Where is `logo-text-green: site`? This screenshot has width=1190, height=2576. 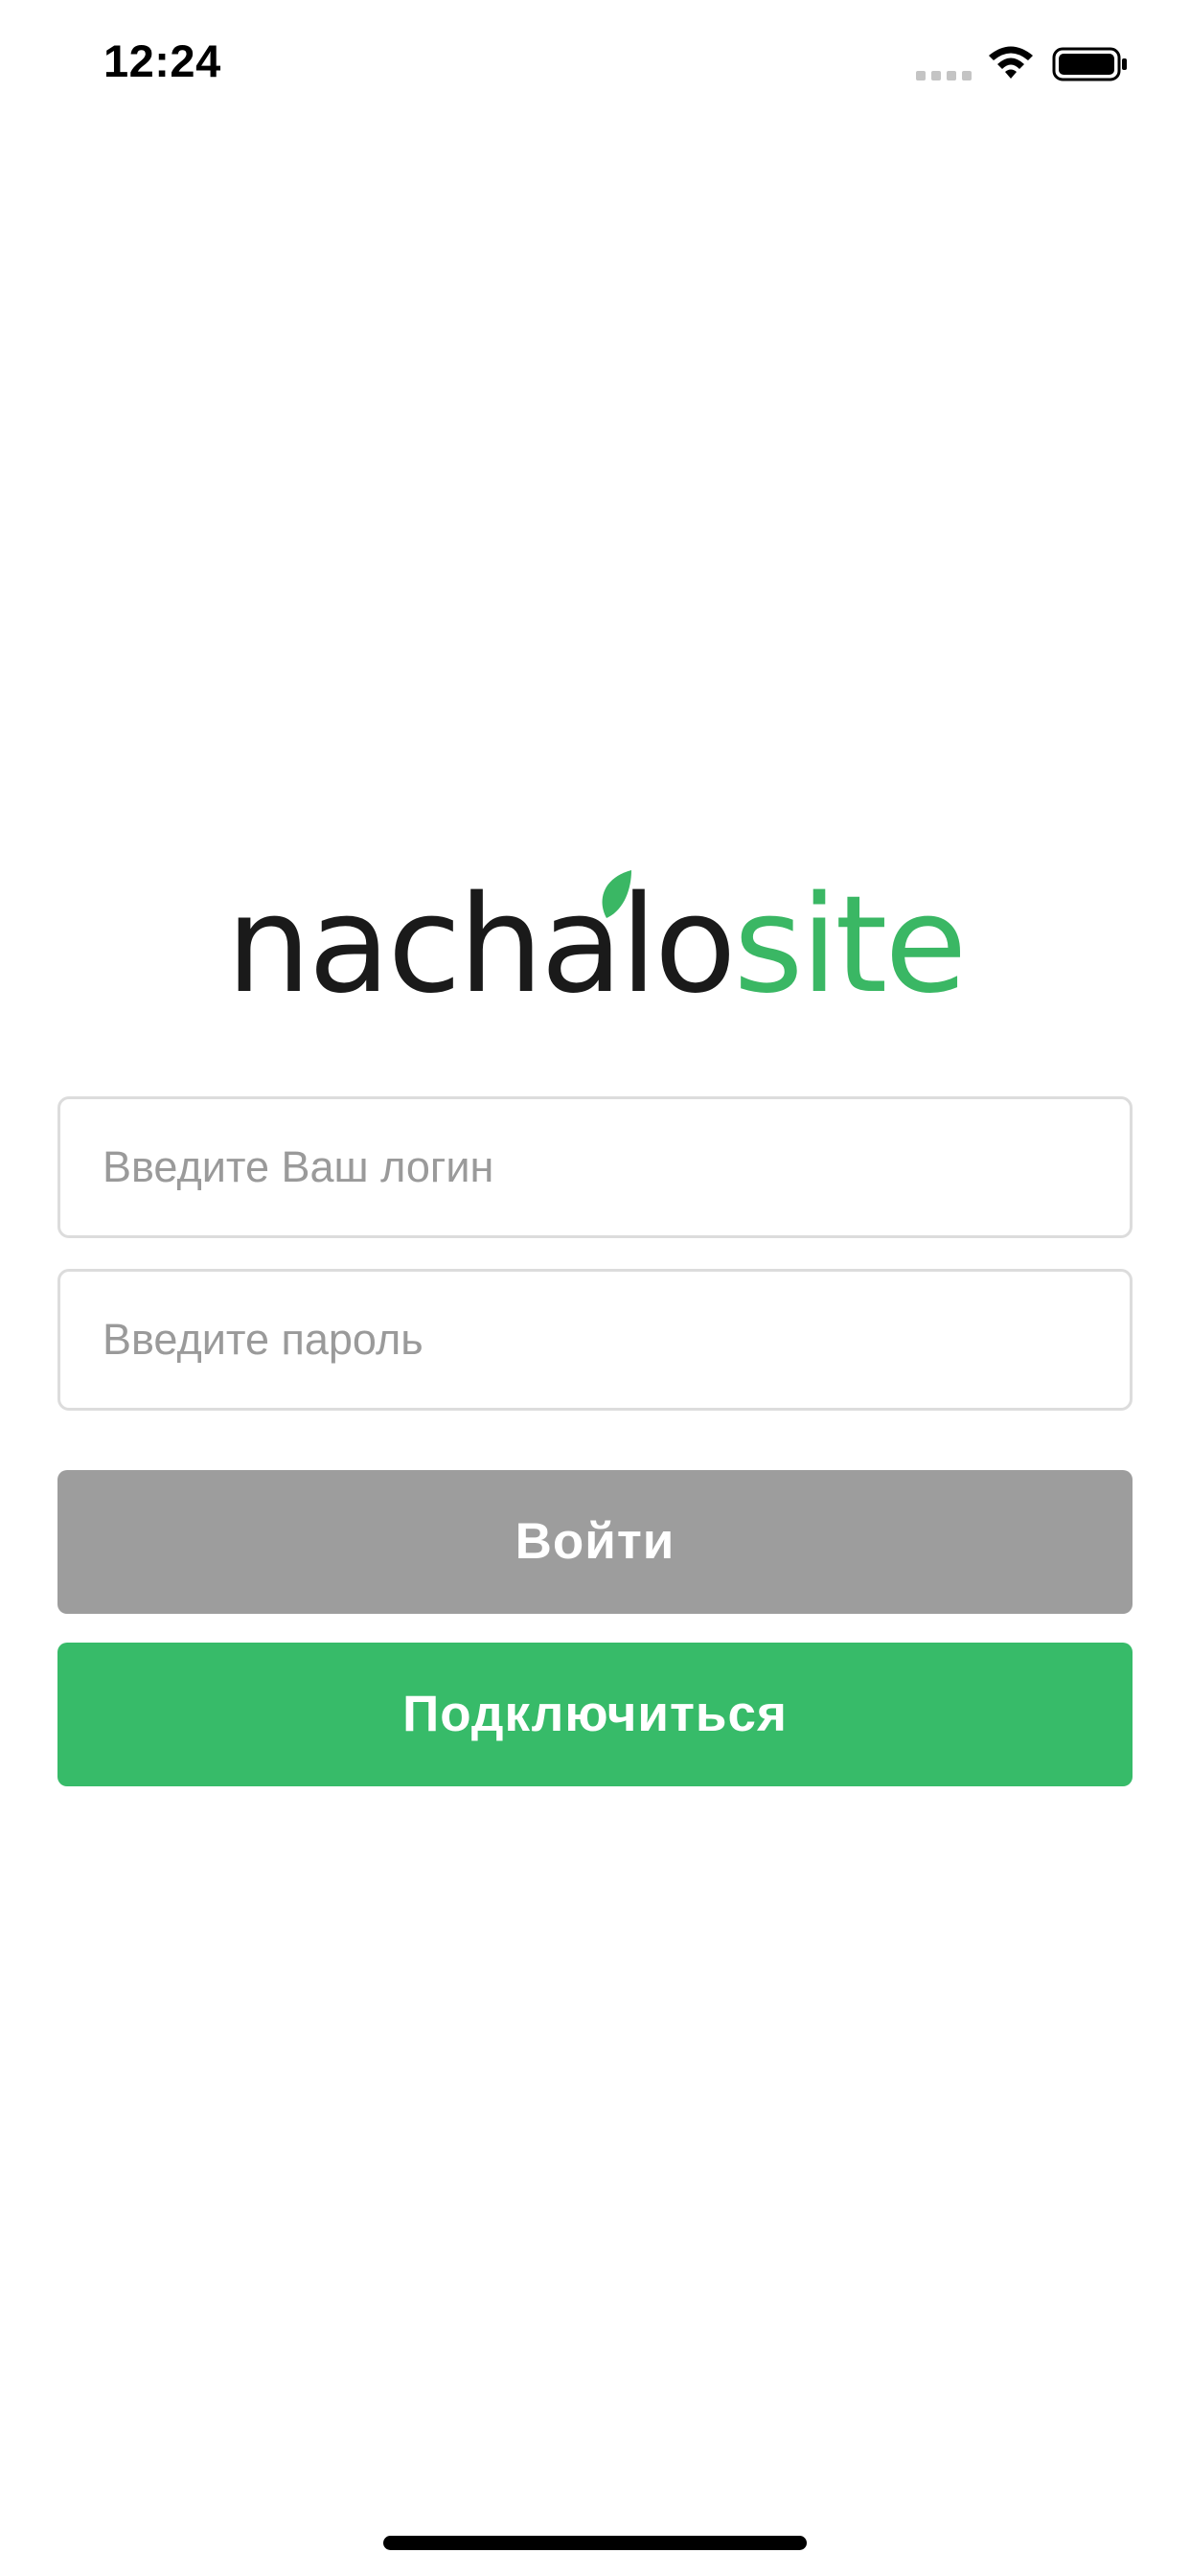 logo-text-green: site is located at coordinates (851, 945).